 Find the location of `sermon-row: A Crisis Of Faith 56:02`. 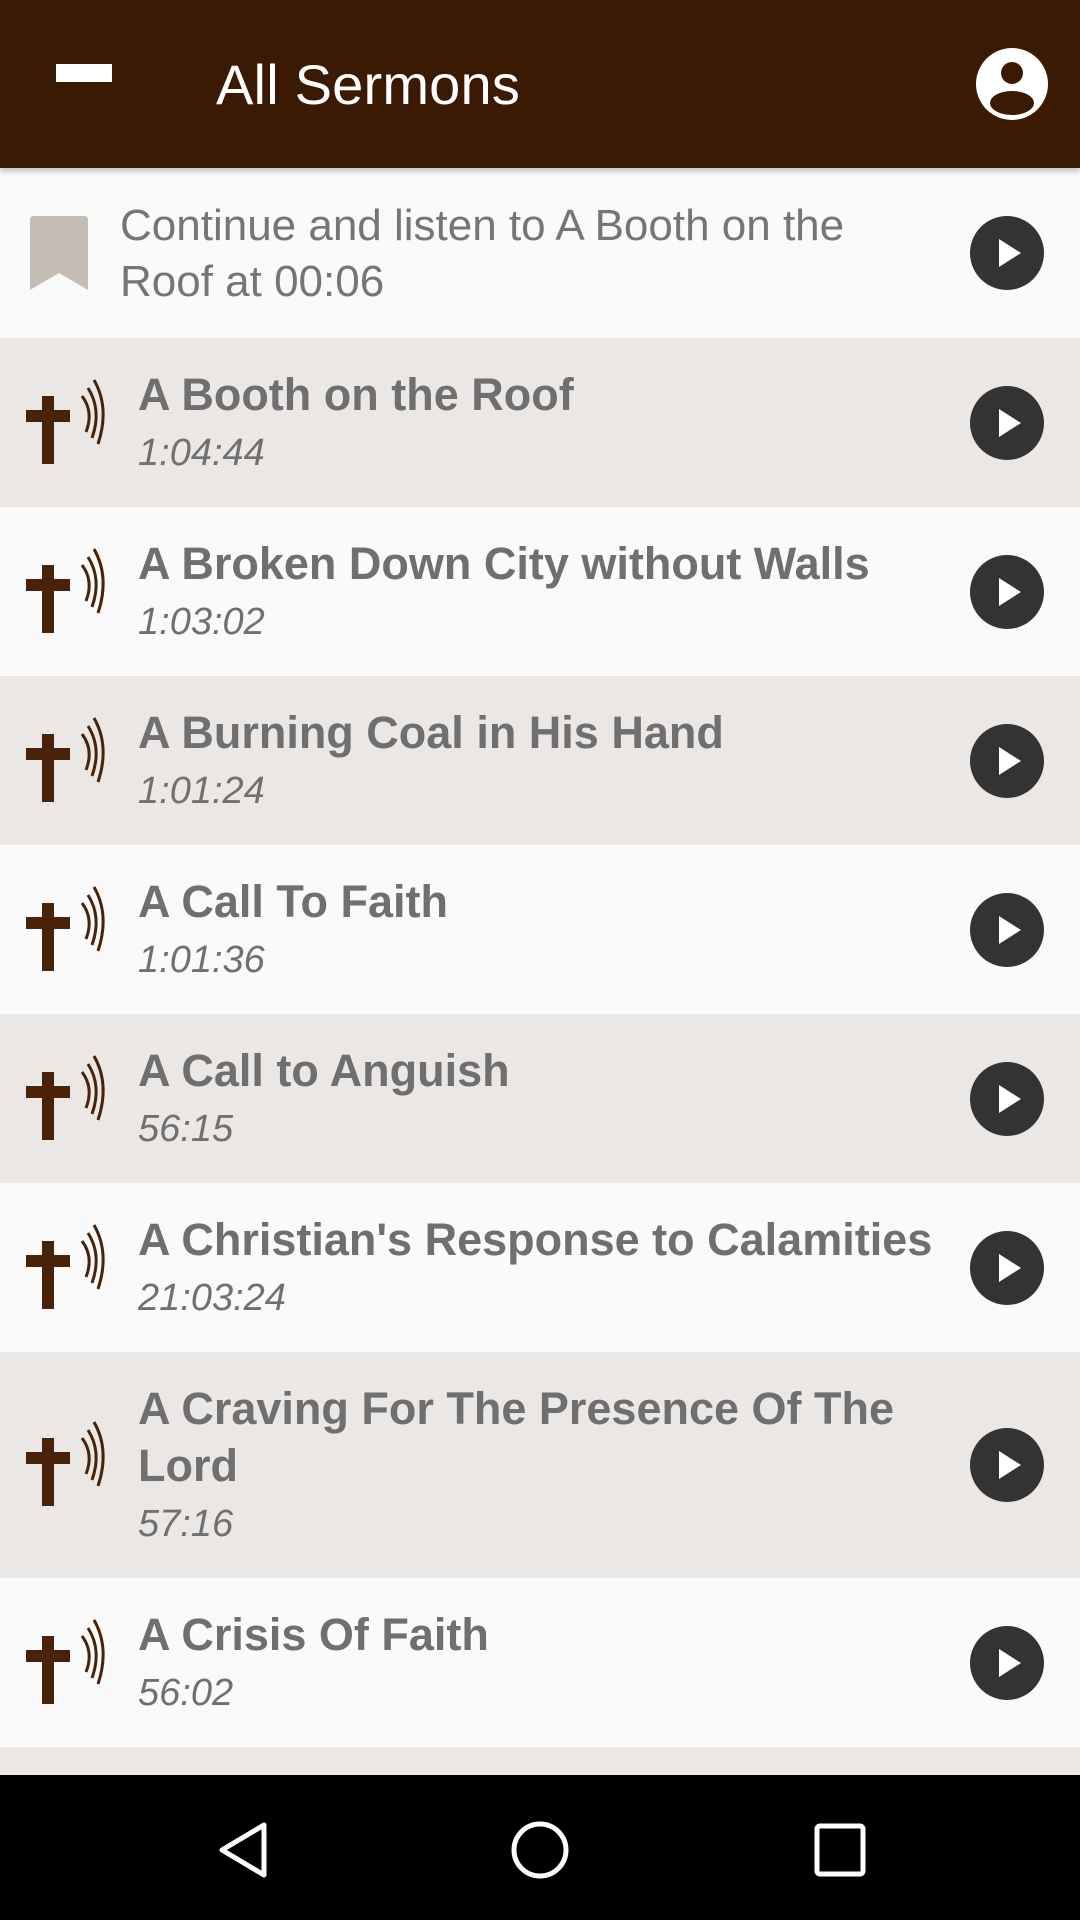

sermon-row: A Crisis Of Faith 56:02 is located at coordinates (540, 1662).